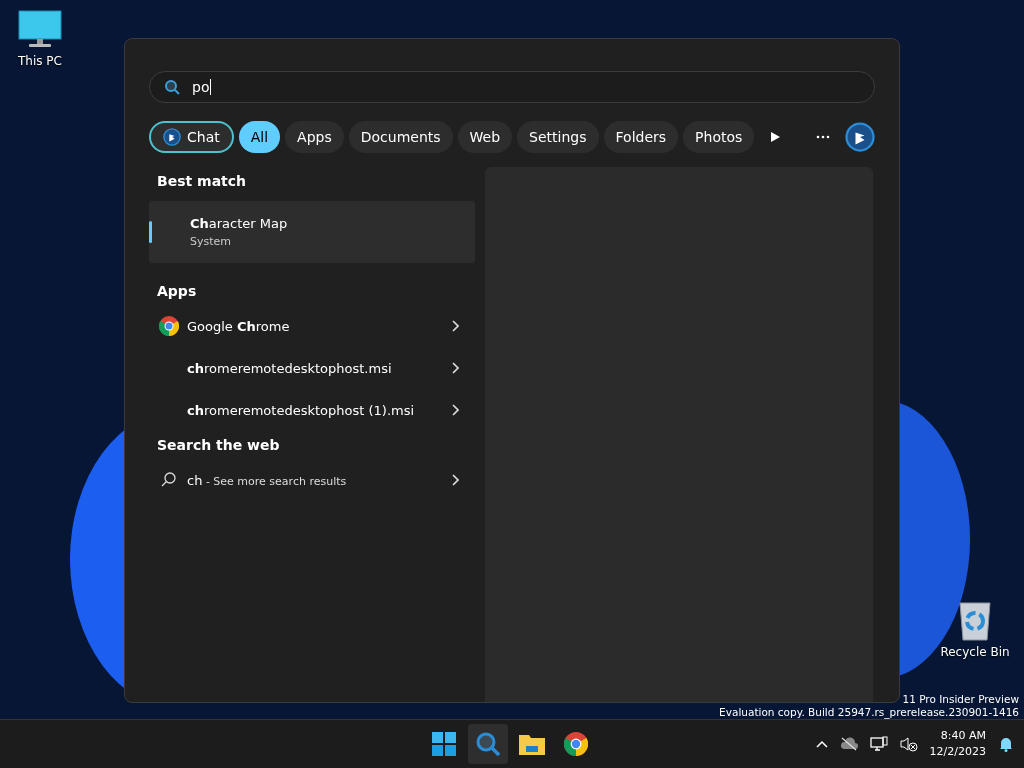 The width and height of the screenshot is (1024, 768). I want to click on cloud-off-icon, so click(848, 744).